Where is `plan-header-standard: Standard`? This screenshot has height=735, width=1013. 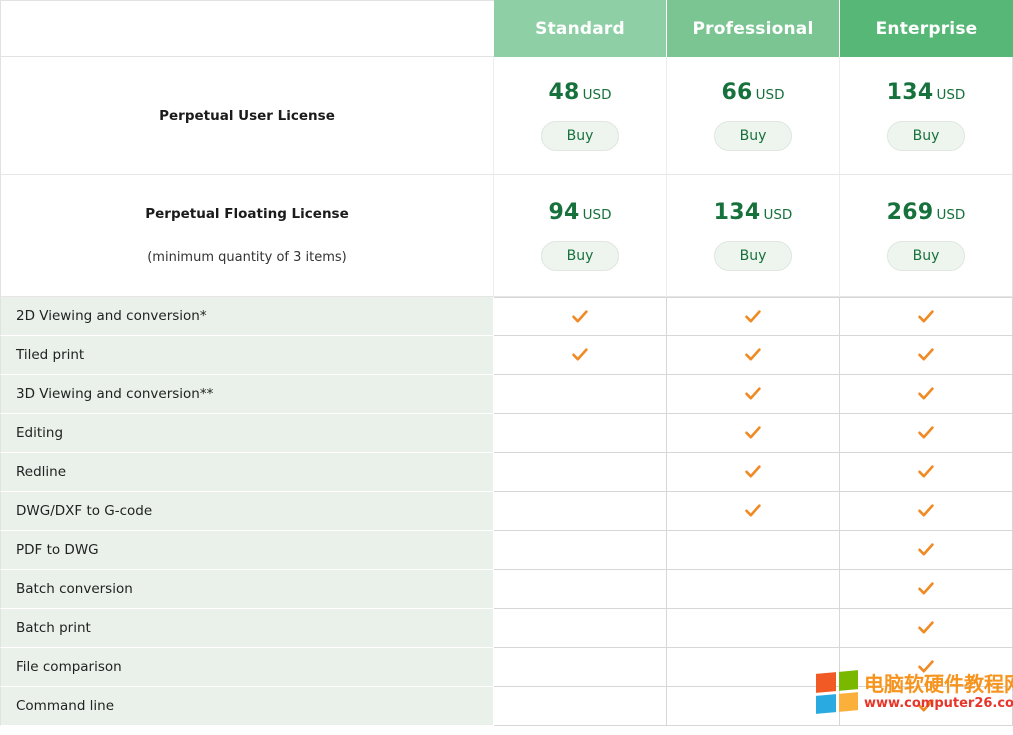
plan-header-standard: Standard is located at coordinates (580, 28).